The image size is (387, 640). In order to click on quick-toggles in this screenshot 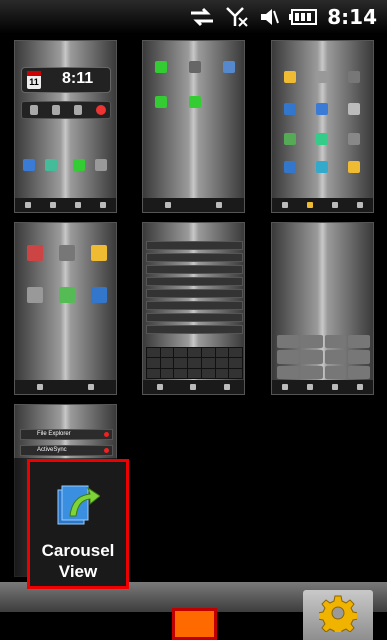, I will do `click(66, 110)`.